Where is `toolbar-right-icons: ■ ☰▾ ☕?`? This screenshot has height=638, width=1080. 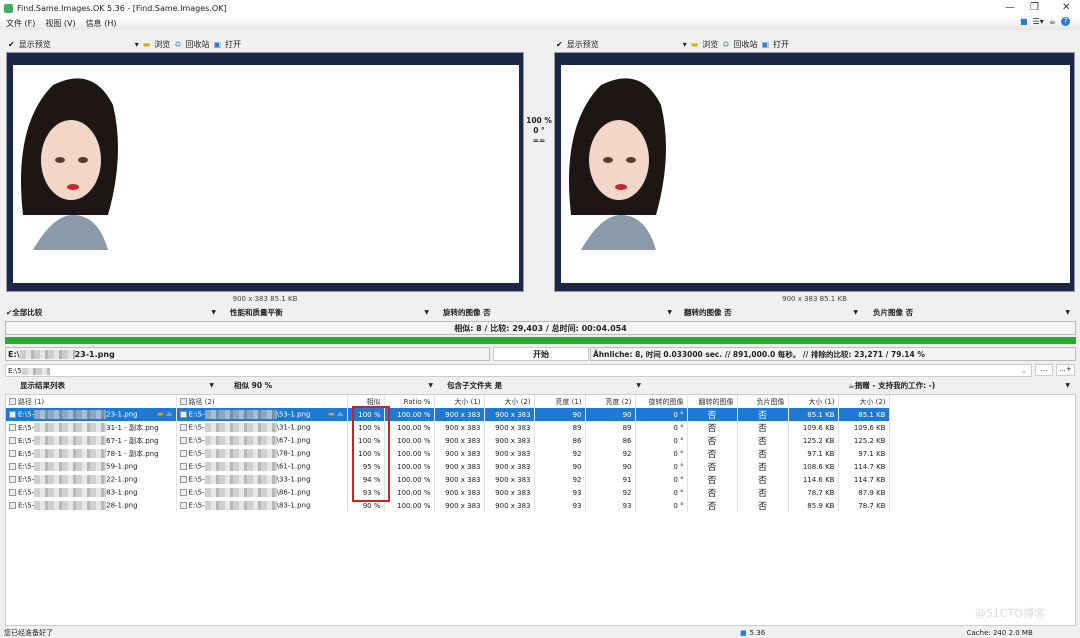
toolbar-right-icons: ■ ☰▾ ☕? is located at coordinates (1045, 21).